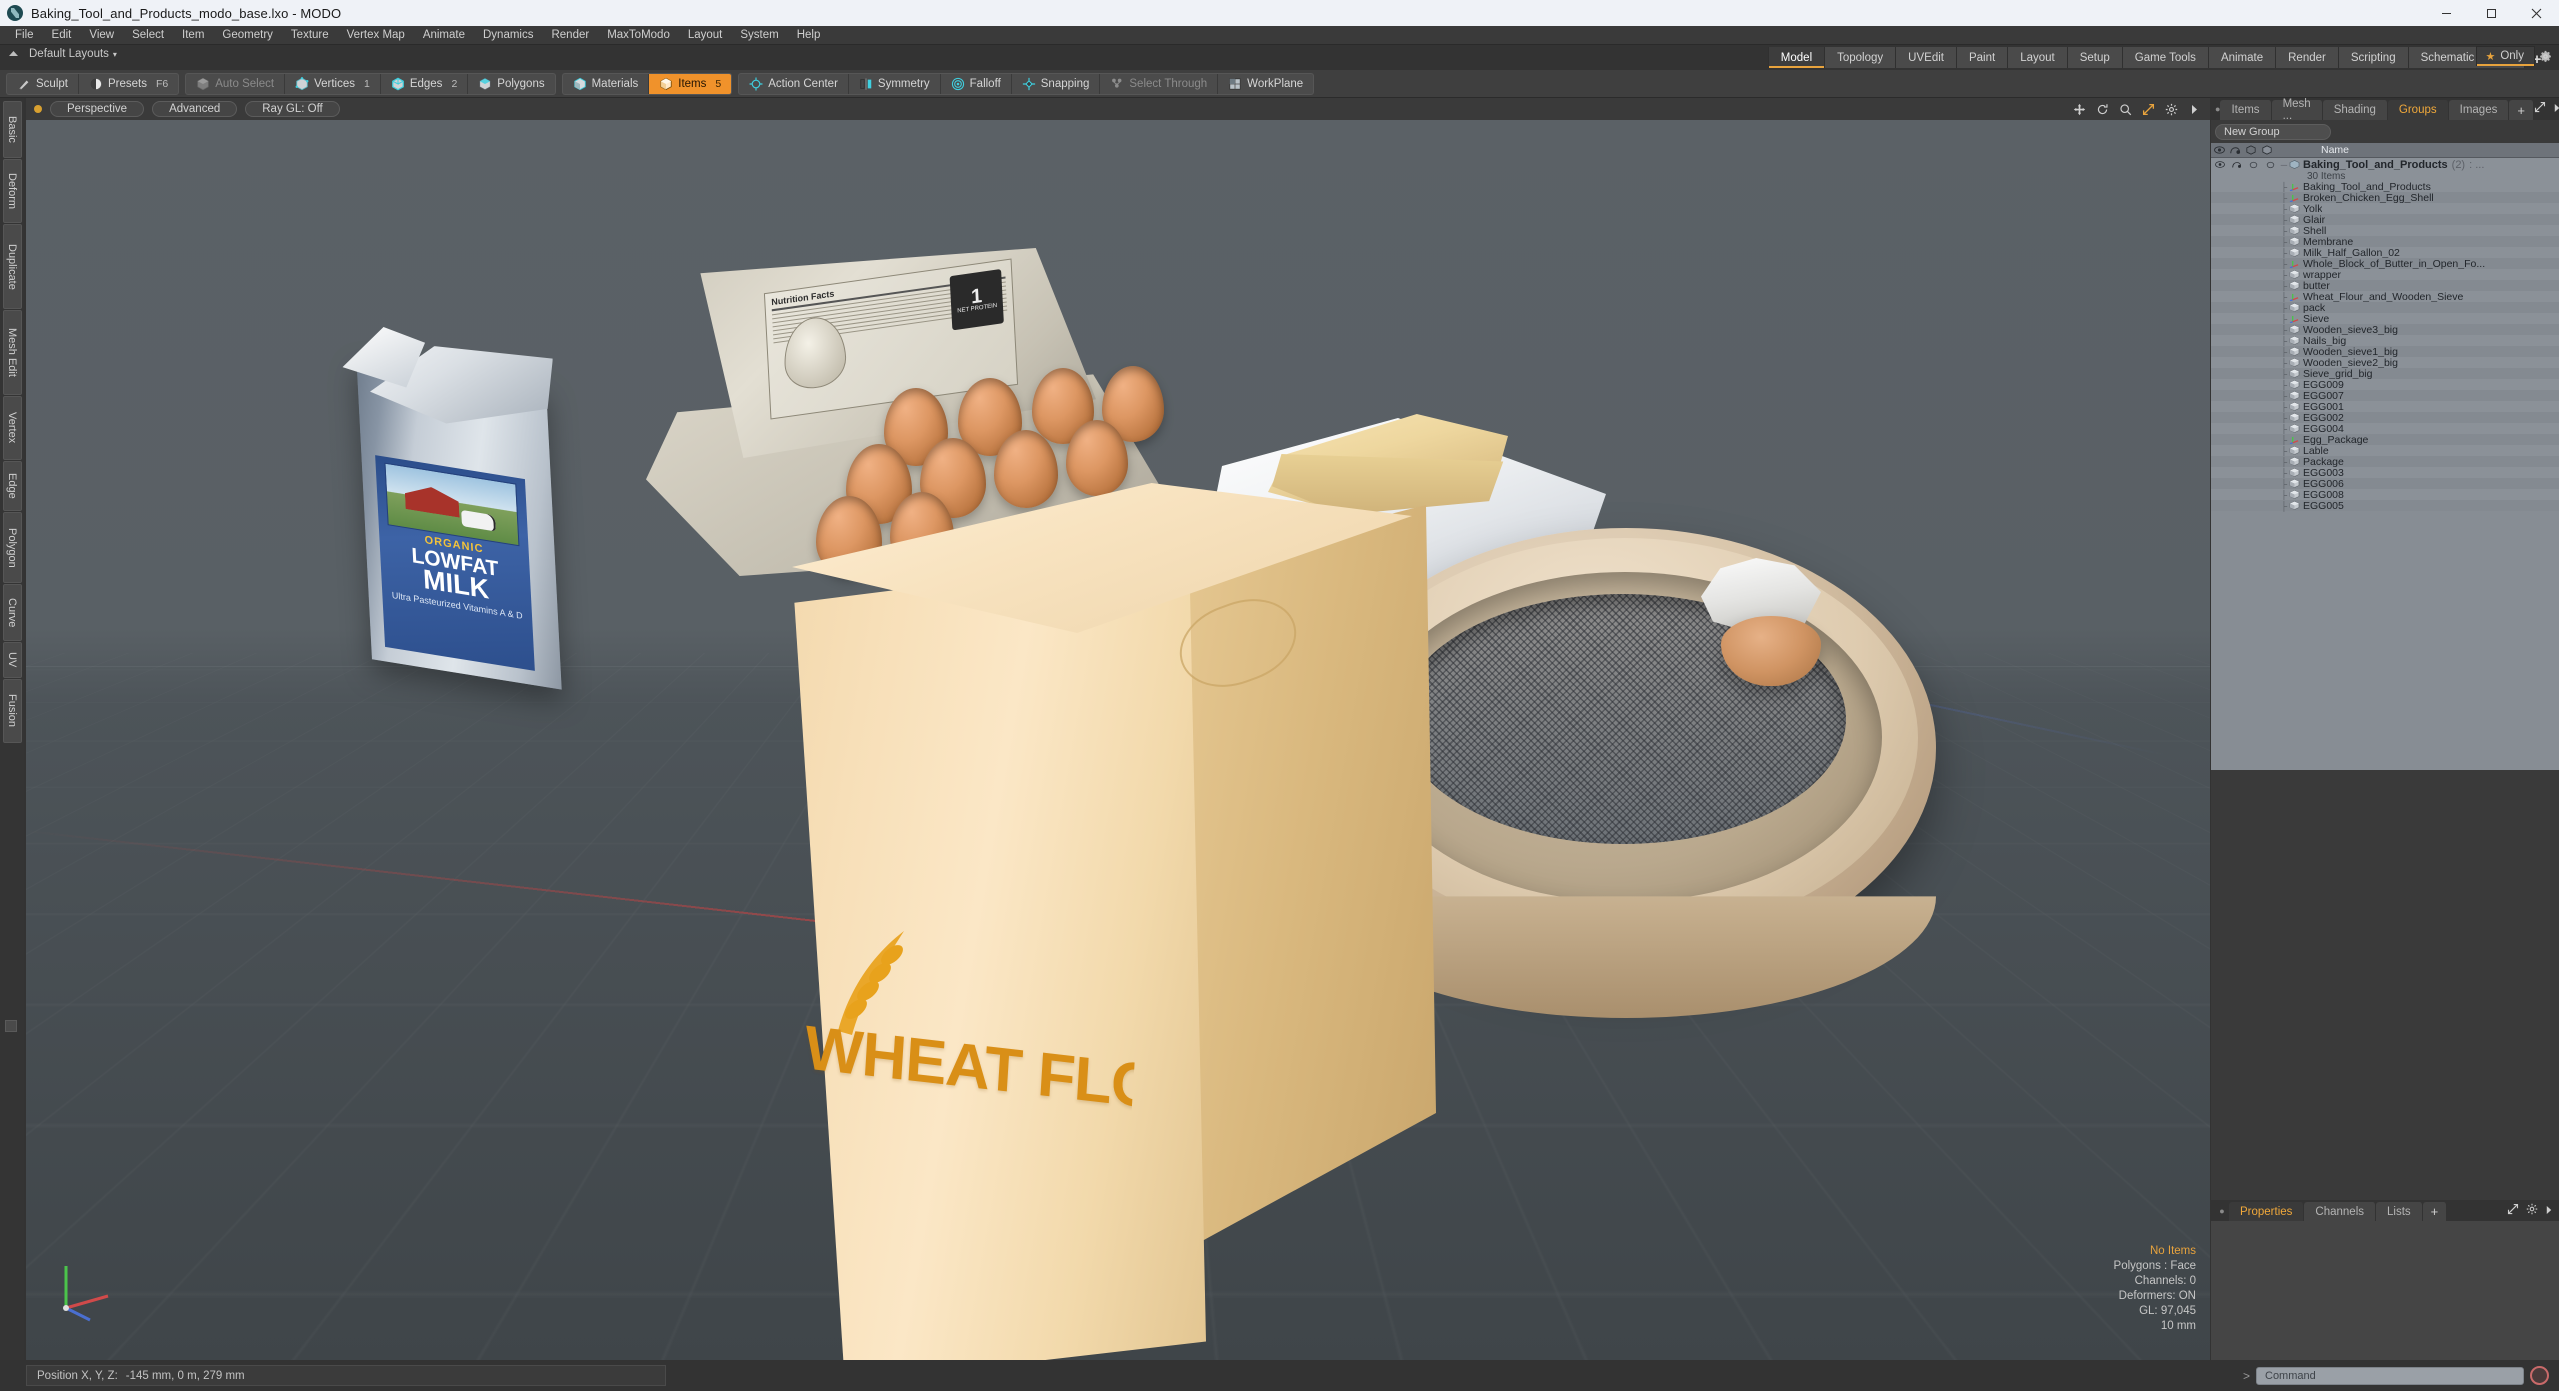  Describe the element at coordinates (1982, 57) in the screenshot. I see `mode-tab-paint: Paint` at that location.